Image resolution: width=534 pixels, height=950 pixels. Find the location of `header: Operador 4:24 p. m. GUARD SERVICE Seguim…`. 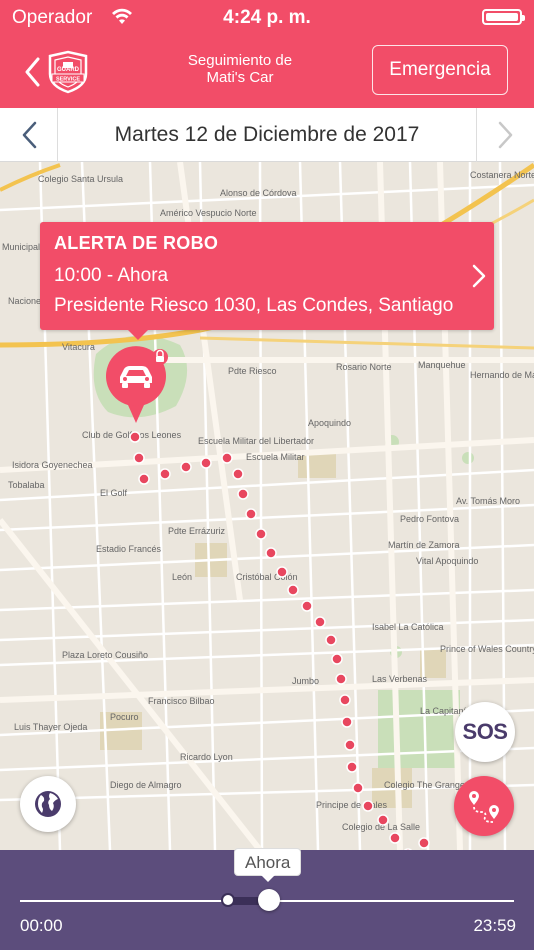

header: Operador 4:24 p. m. GUARD SERVICE Seguim… is located at coordinates (267, 54).